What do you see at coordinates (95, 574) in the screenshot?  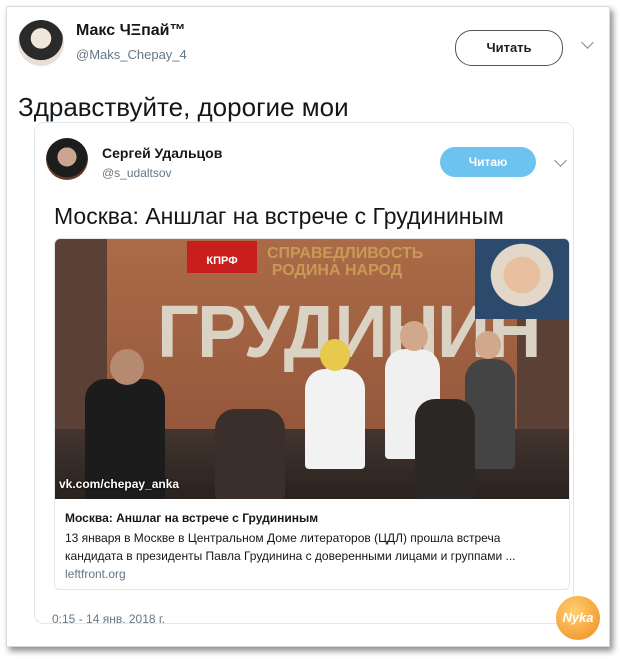 I see `card-domain: leftfront.org` at bounding box center [95, 574].